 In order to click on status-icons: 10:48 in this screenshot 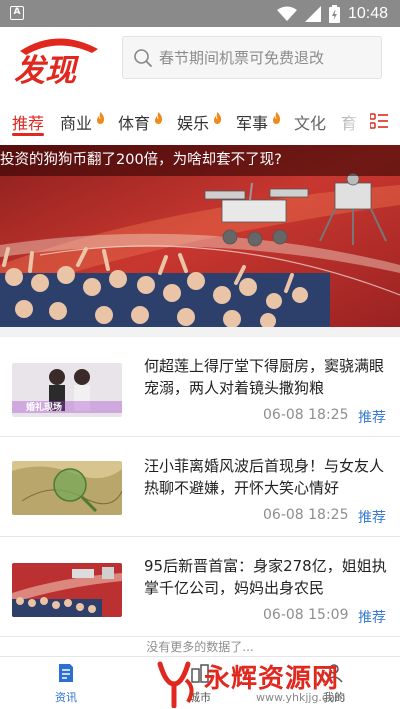, I will do `click(332, 13)`.